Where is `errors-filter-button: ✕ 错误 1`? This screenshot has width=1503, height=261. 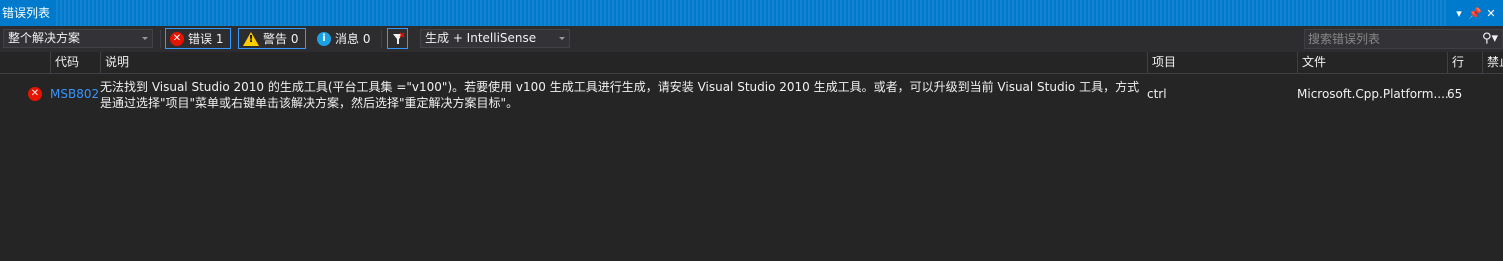
errors-filter-button: ✕ 错误 1 is located at coordinates (198, 38).